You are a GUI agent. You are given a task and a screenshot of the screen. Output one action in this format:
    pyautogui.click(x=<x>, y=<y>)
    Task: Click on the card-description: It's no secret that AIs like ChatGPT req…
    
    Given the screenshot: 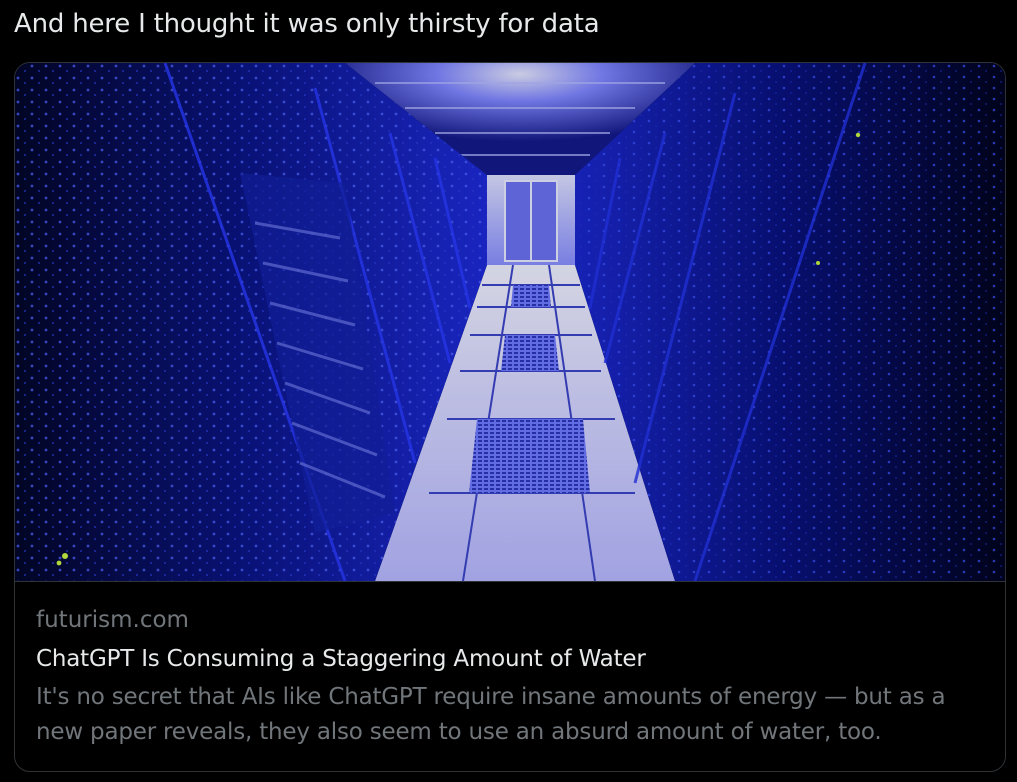 What is the action you would take?
    pyautogui.click(x=511, y=715)
    